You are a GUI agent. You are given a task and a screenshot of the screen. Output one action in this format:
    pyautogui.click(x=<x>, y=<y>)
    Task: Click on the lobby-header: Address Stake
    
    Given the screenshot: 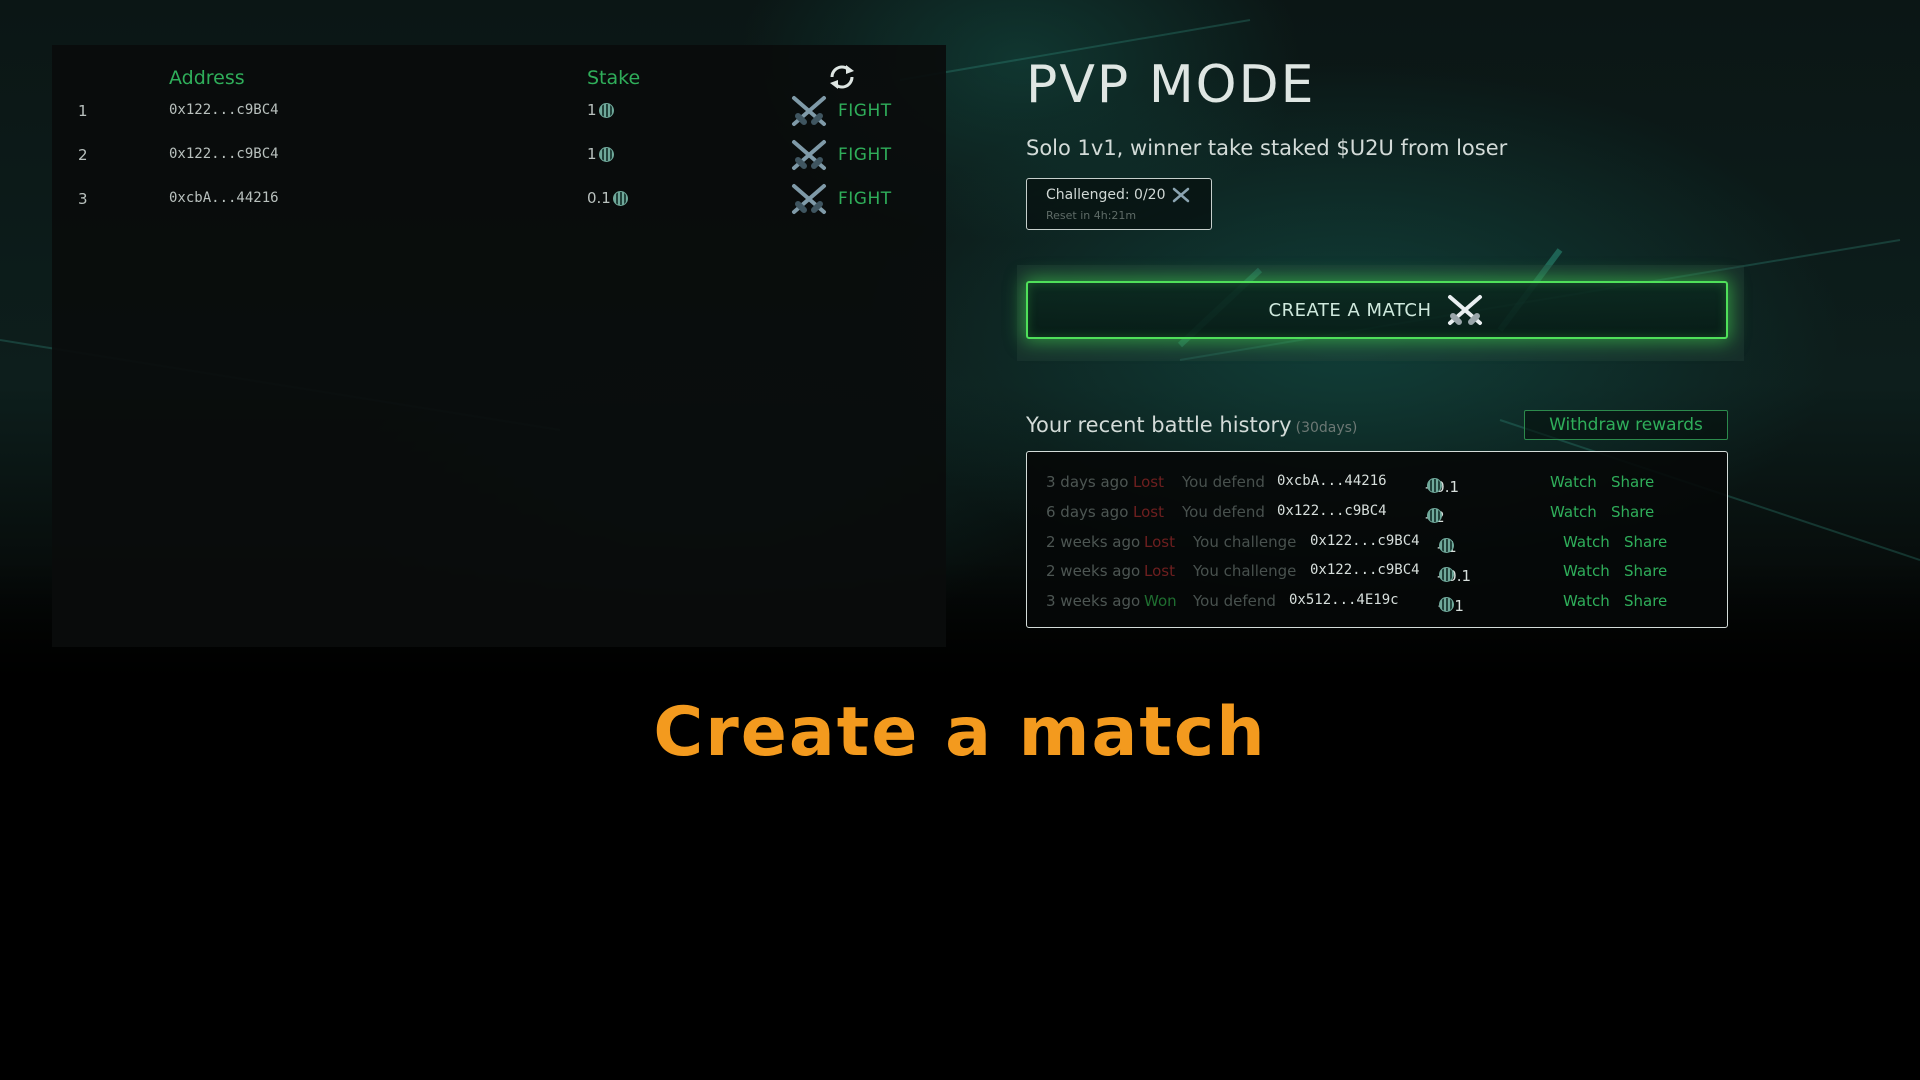 What is the action you would take?
    pyautogui.click(x=499, y=75)
    